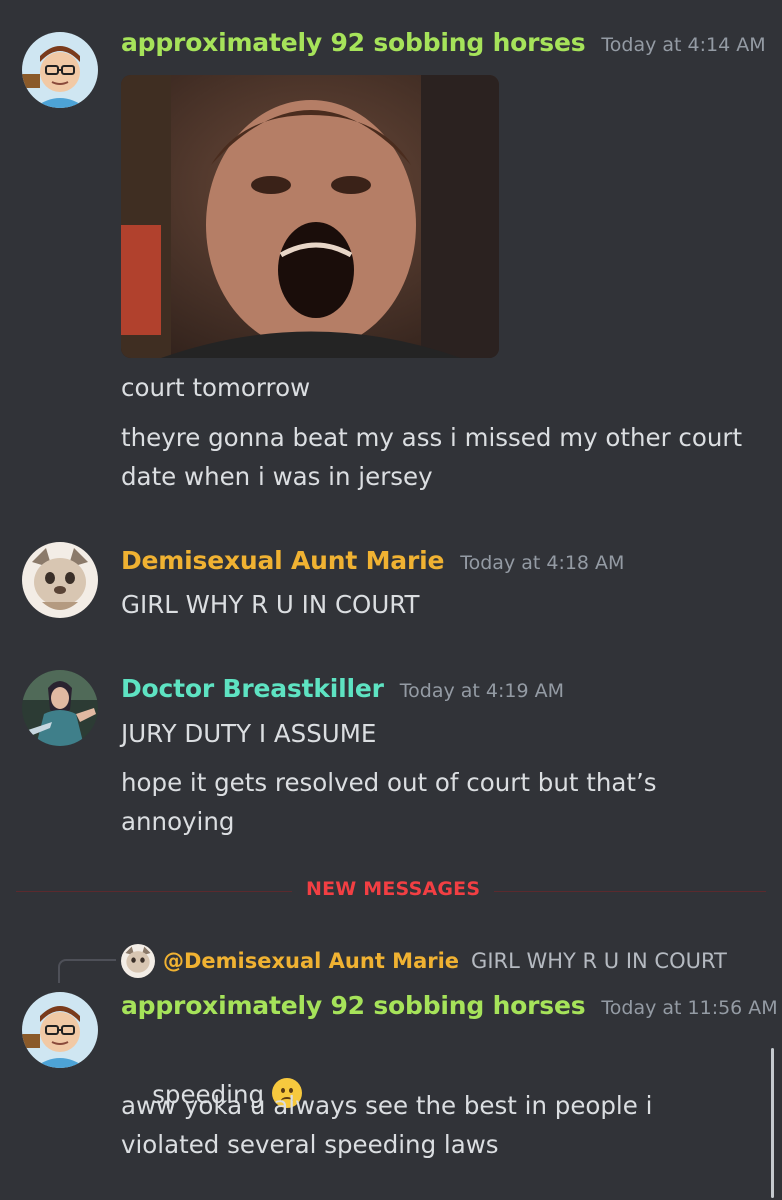 This screenshot has height=1200, width=782. I want to click on screaming-man-image, so click(310, 216).